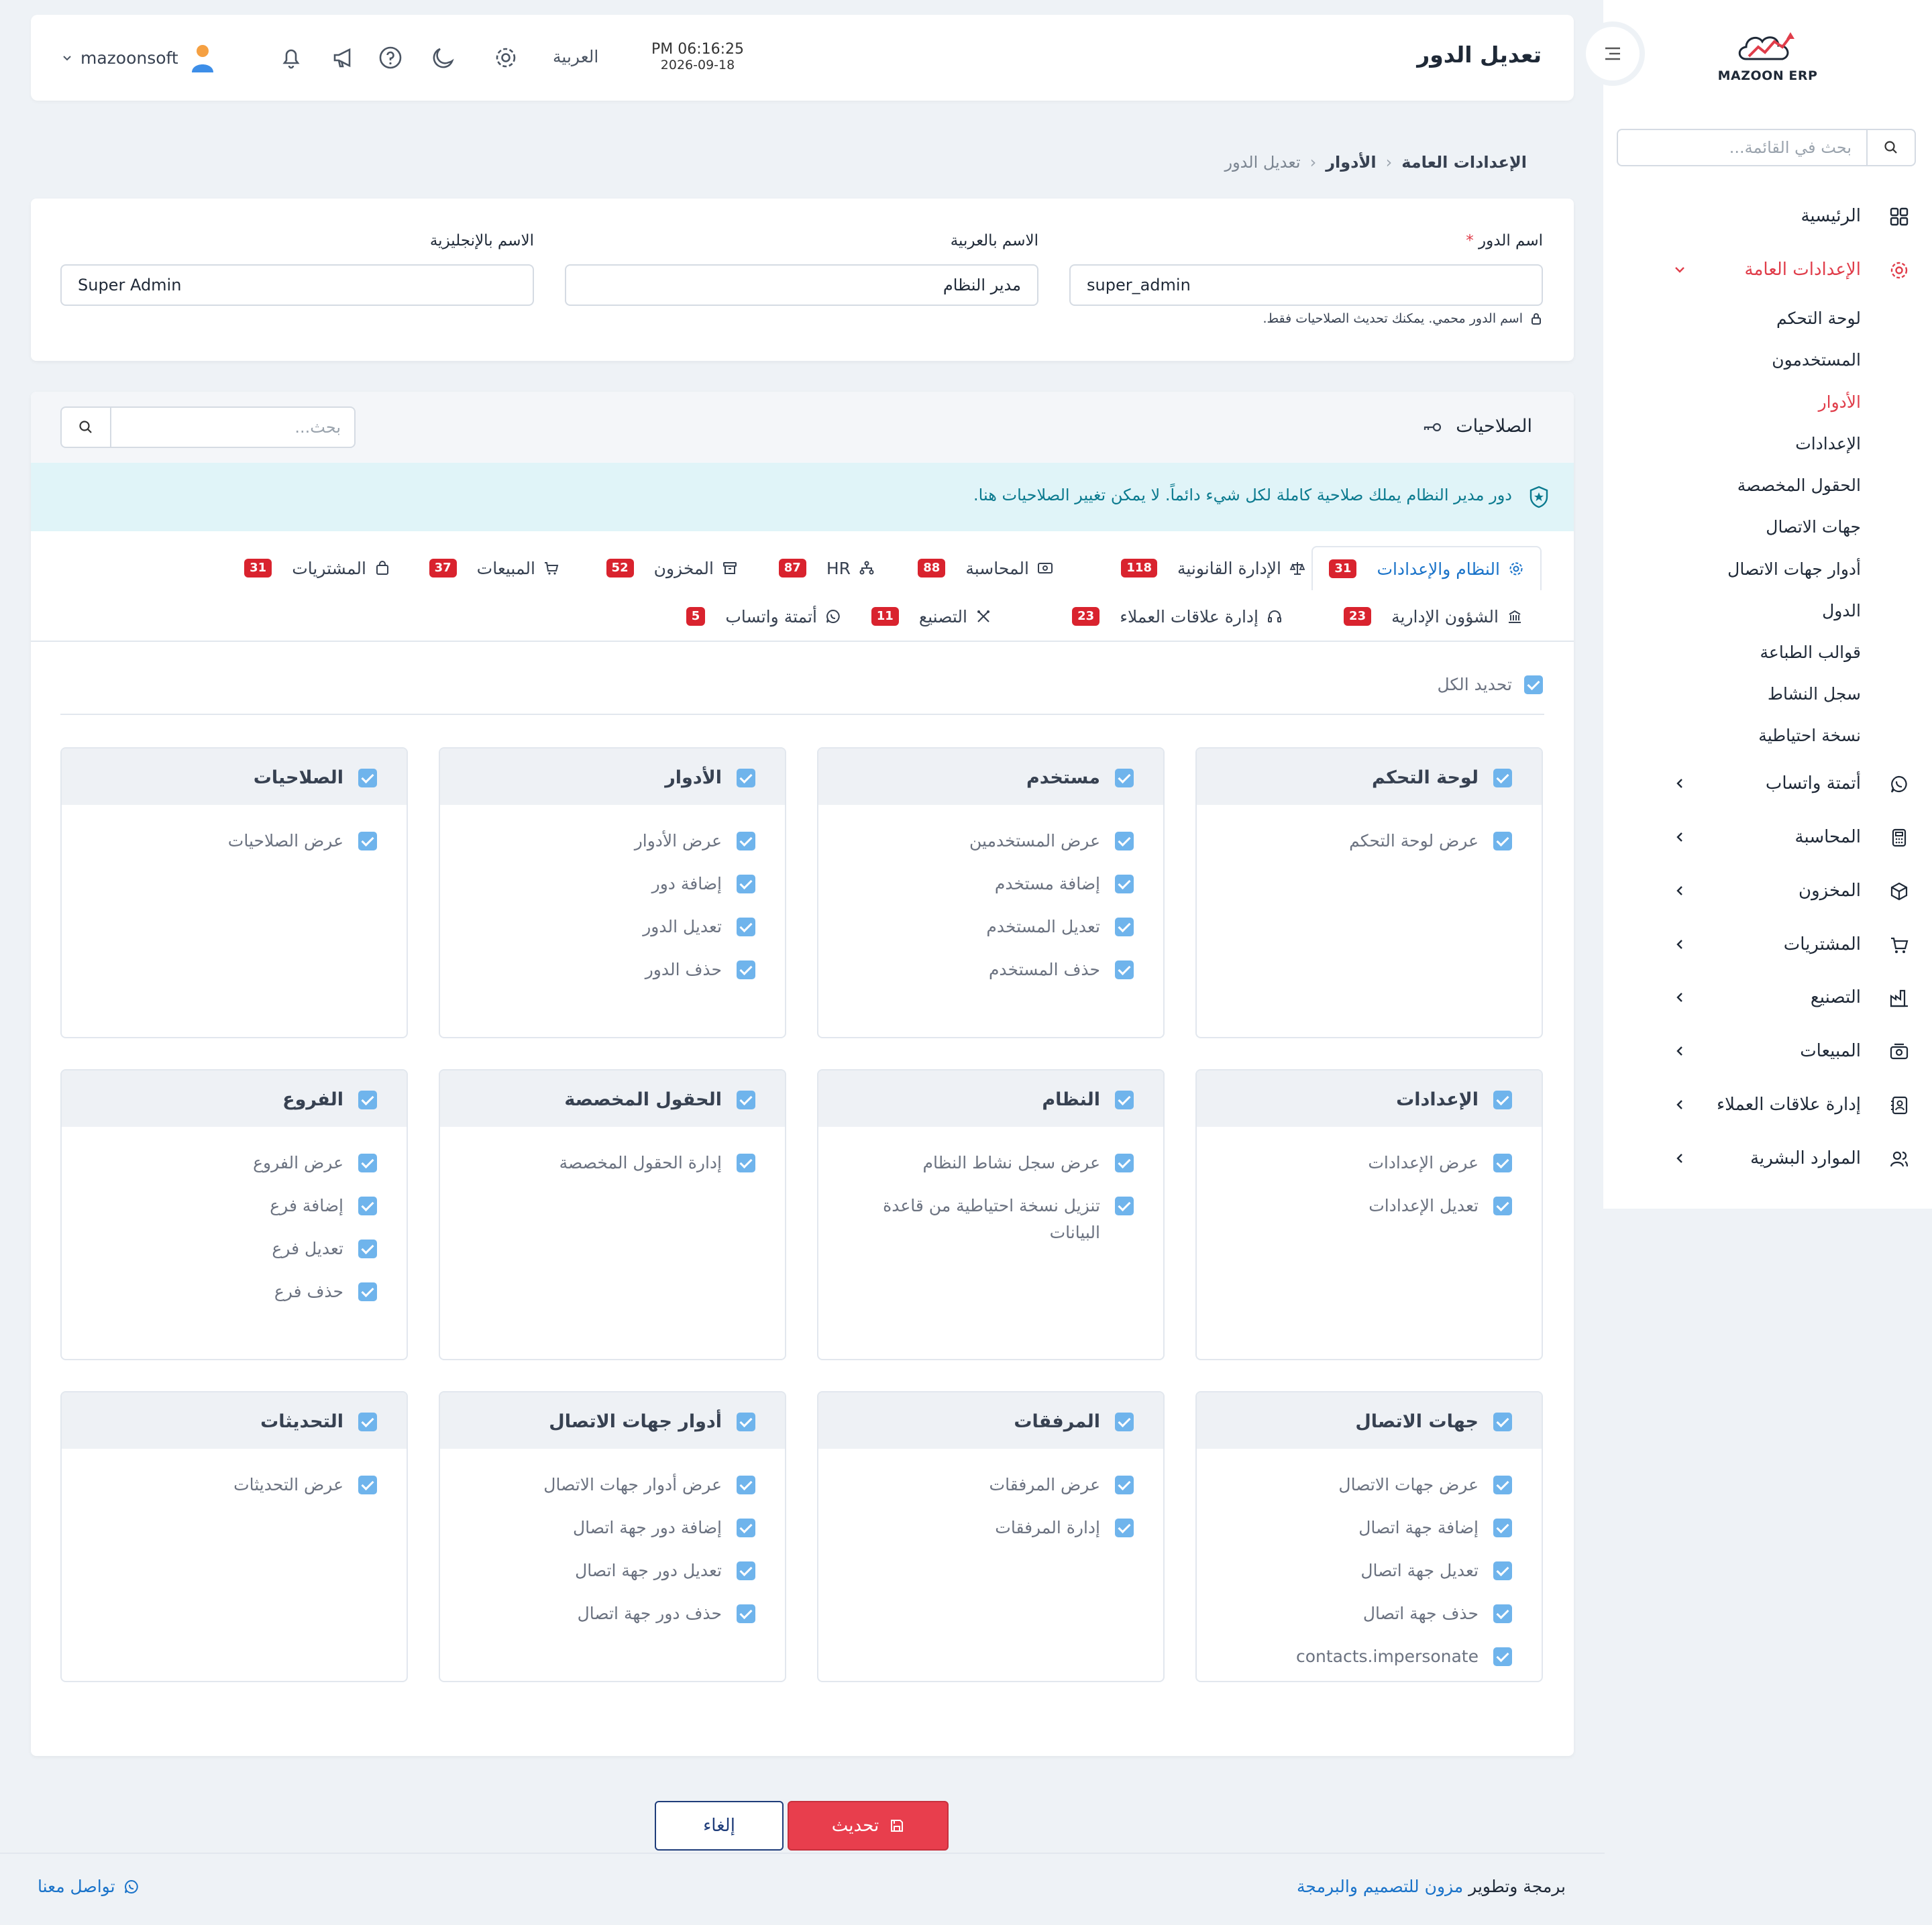  What do you see at coordinates (1816, 361) in the screenshot?
I see `sidebar-sub-users: المستخدمون` at bounding box center [1816, 361].